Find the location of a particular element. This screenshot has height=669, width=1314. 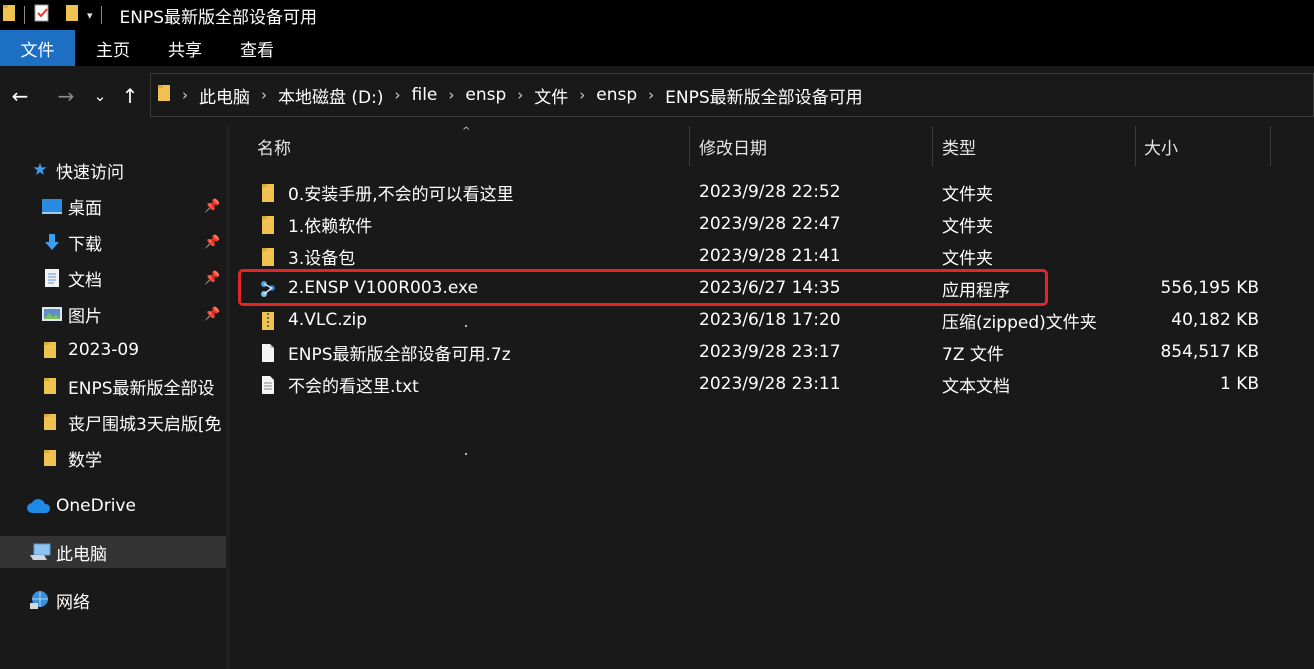

breadcrumb-file: file is located at coordinates (425, 95).